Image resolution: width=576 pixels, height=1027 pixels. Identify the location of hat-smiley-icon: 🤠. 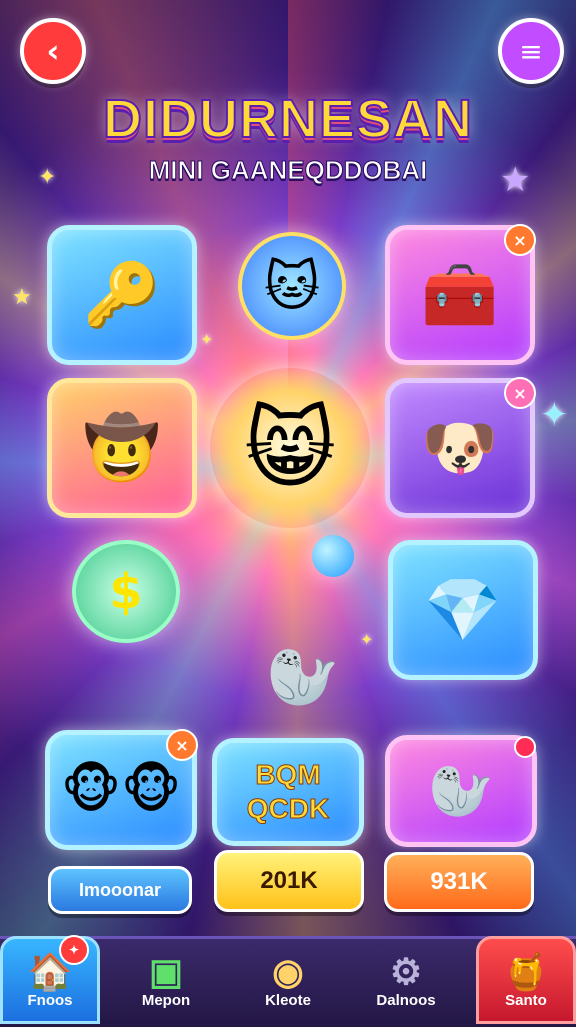
(122, 447).